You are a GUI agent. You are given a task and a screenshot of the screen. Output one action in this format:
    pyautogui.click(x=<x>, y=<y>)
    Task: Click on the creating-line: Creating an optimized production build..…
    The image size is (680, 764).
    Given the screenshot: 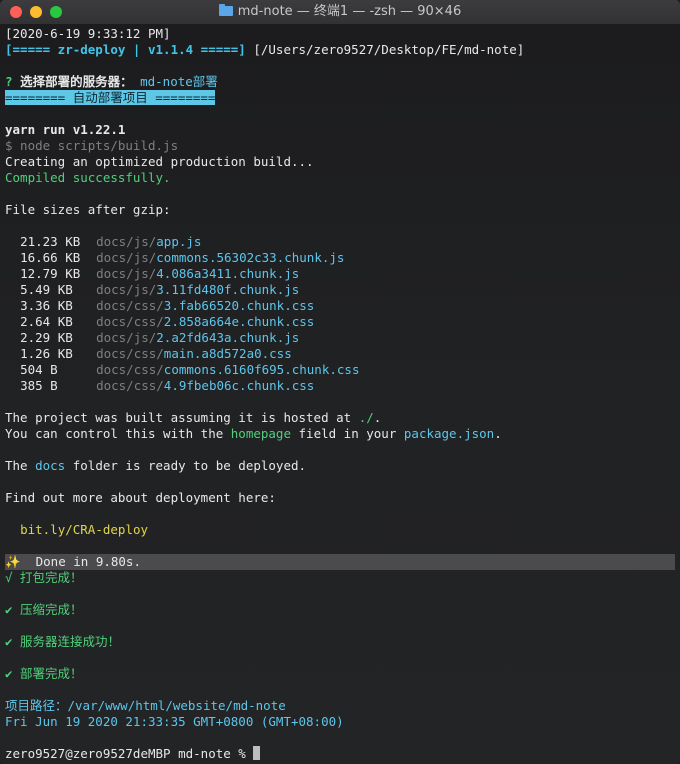 What is the action you would take?
    pyautogui.click(x=159, y=161)
    